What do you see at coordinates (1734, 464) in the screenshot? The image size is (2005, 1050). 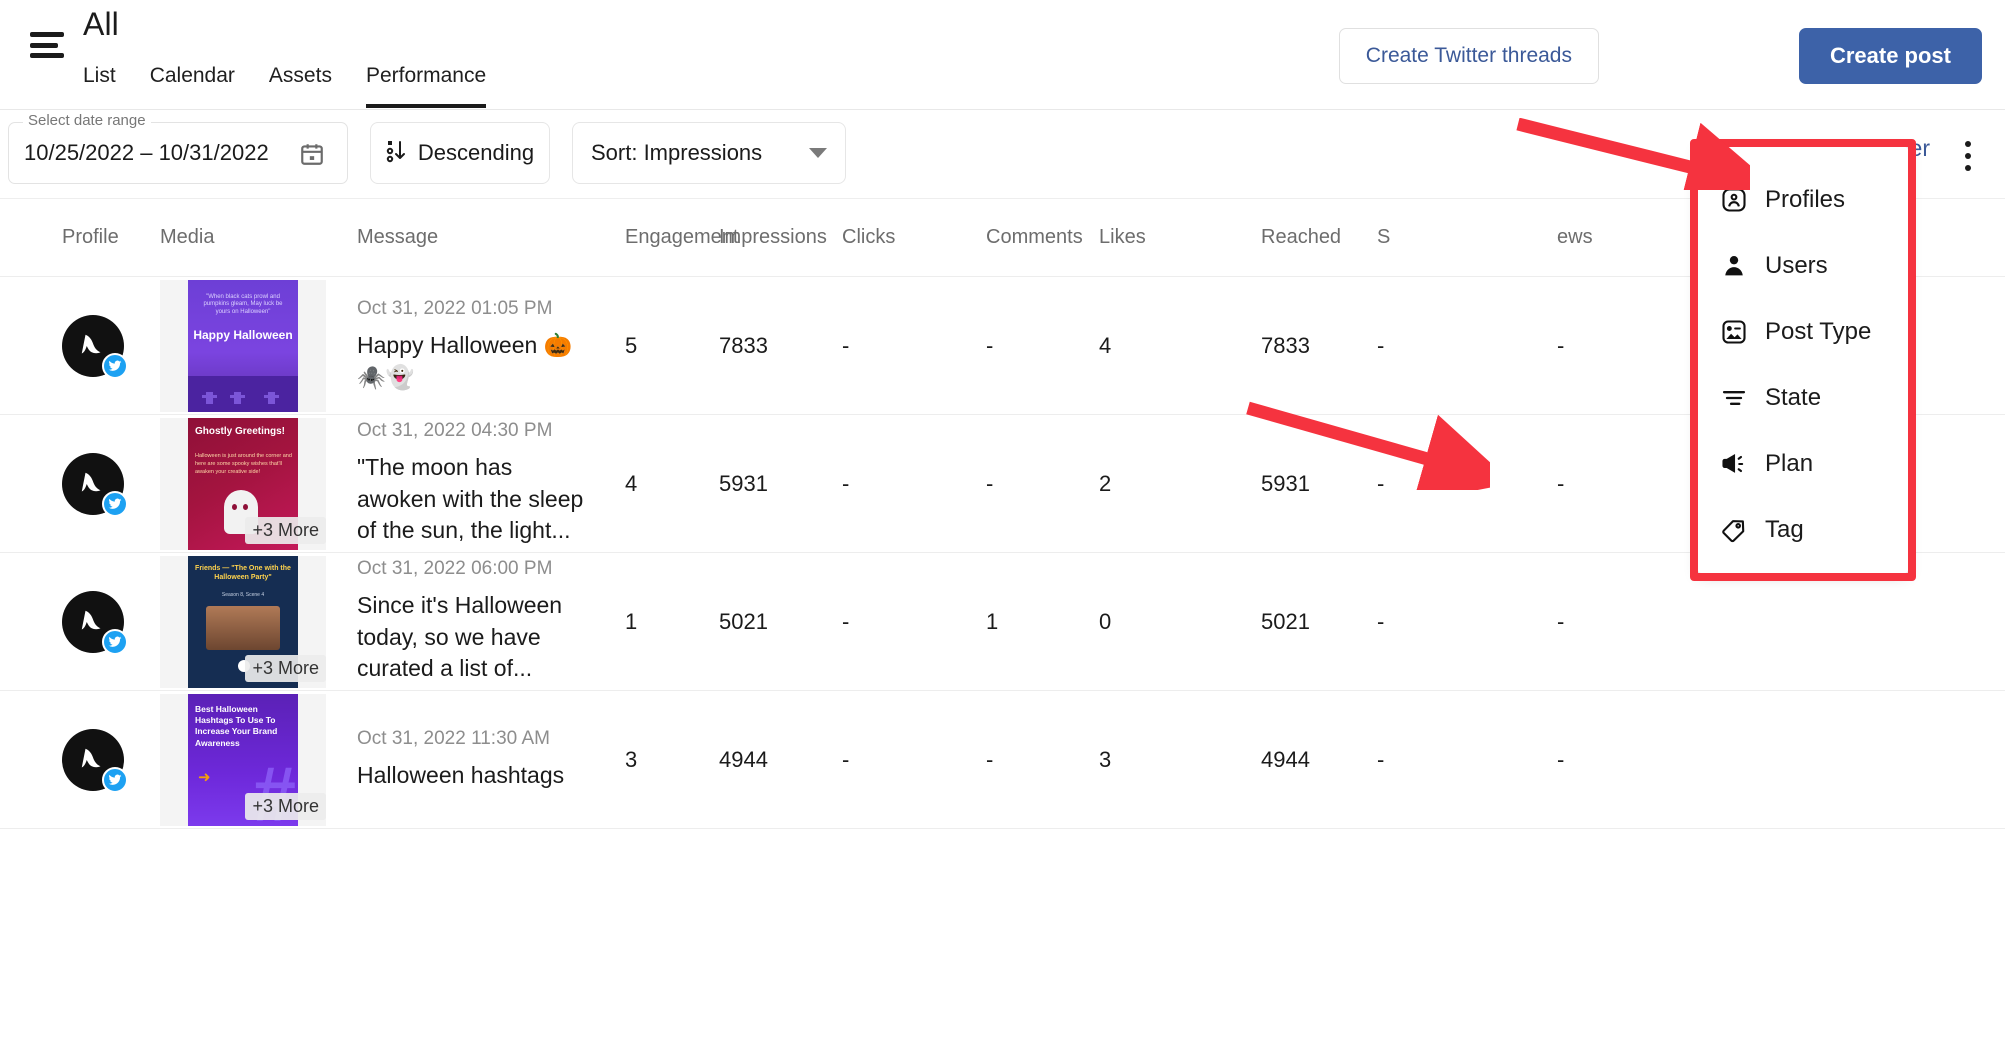 I see `megaphone-icon` at bounding box center [1734, 464].